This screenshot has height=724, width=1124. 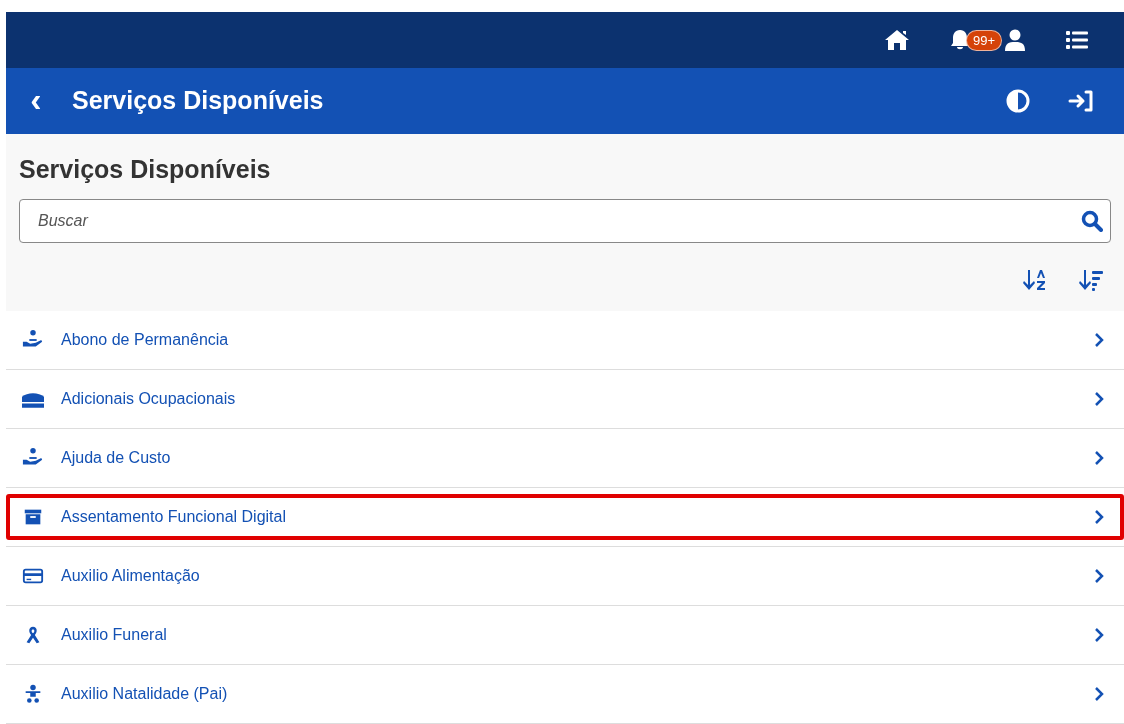 I want to click on service-label: Auxilio Natalidade (Pai), so click(x=145, y=694).